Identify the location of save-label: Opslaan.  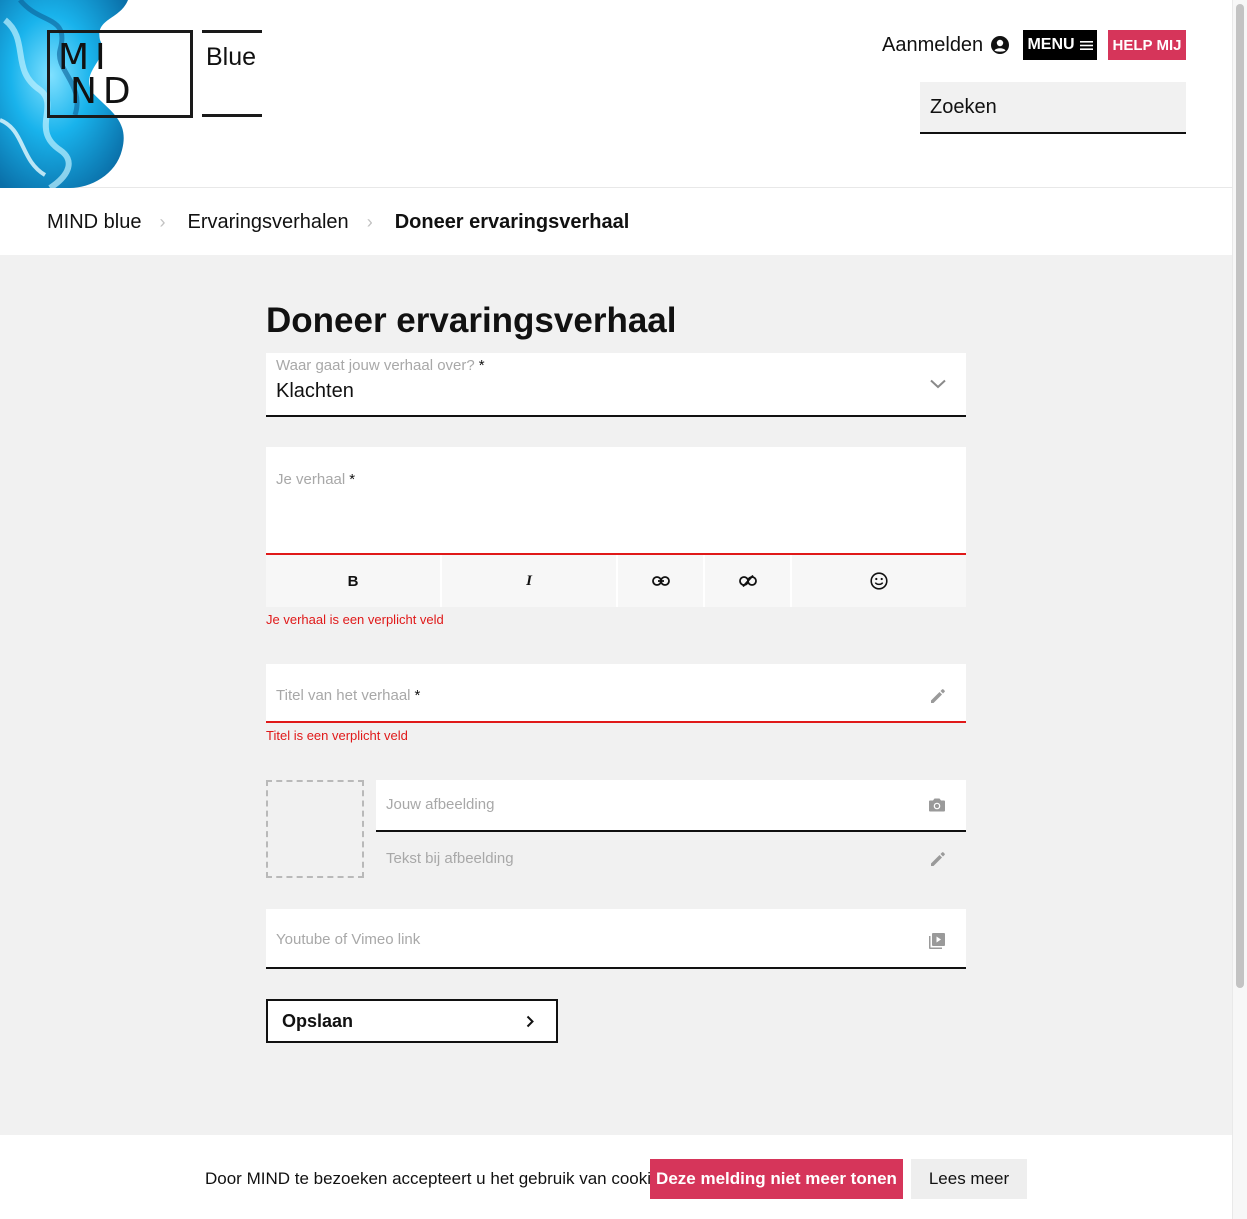
(318, 1020).